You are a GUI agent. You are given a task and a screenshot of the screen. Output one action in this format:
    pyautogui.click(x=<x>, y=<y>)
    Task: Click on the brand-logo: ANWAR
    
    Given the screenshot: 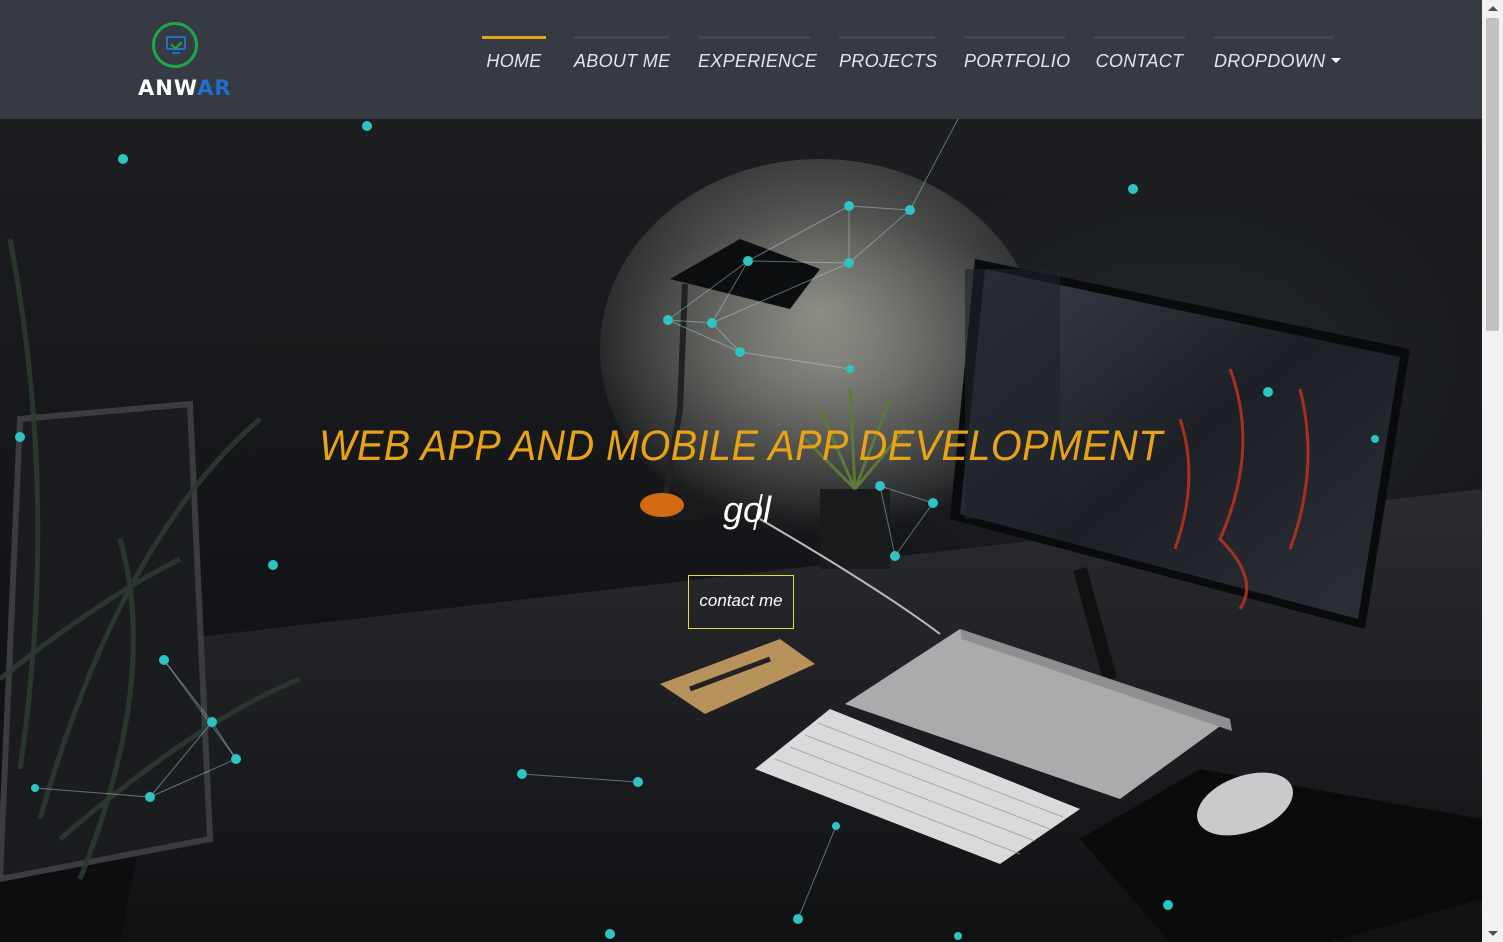 What is the action you would take?
    pyautogui.click(x=182, y=61)
    